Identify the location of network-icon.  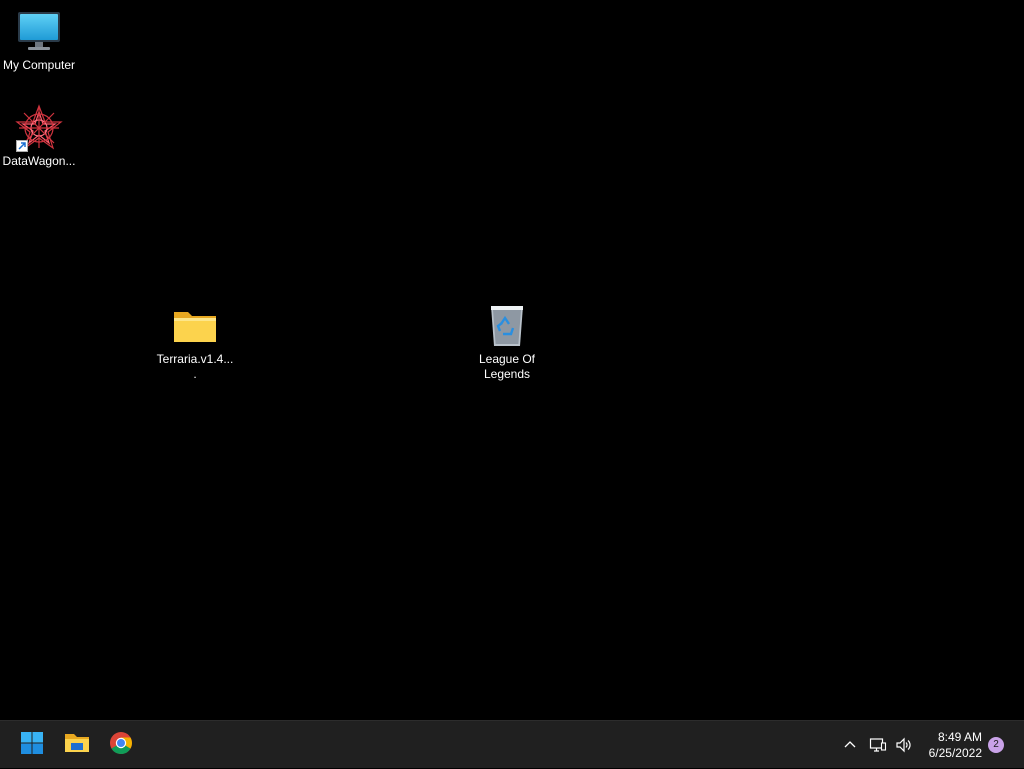
(878, 745).